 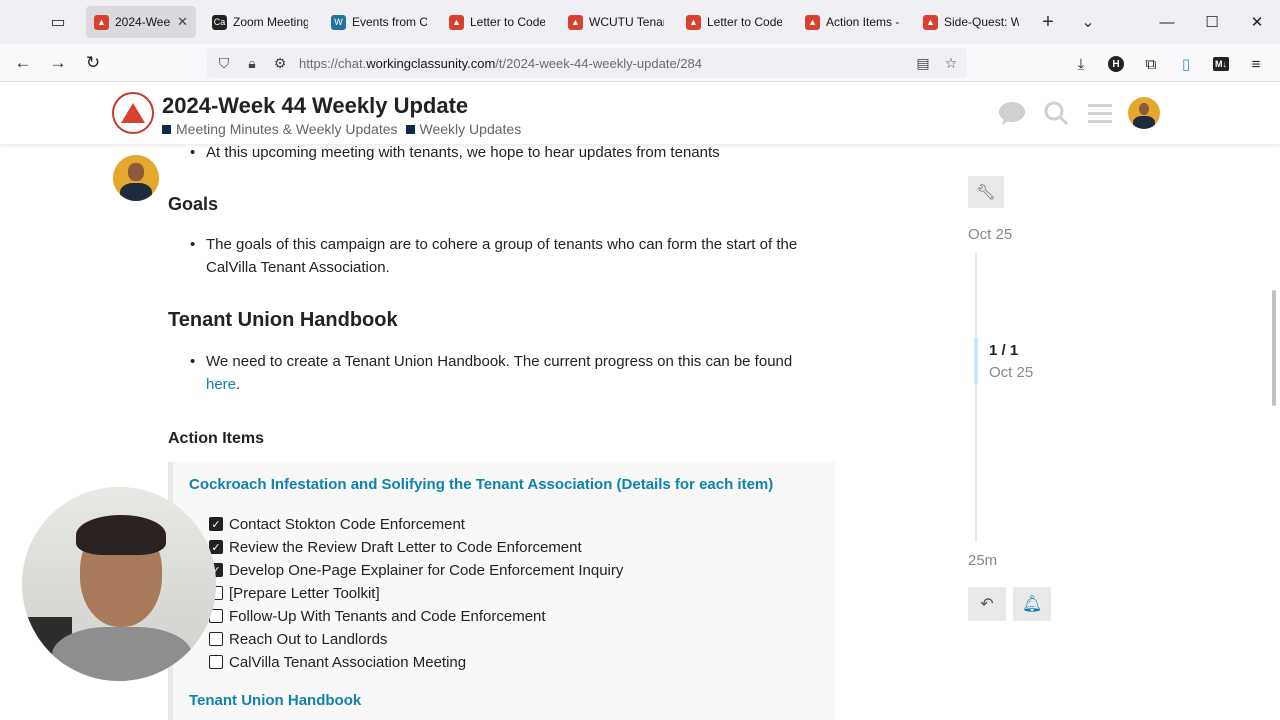 I want to click on tab-title: Zoom Meeting, so click(x=270, y=22).